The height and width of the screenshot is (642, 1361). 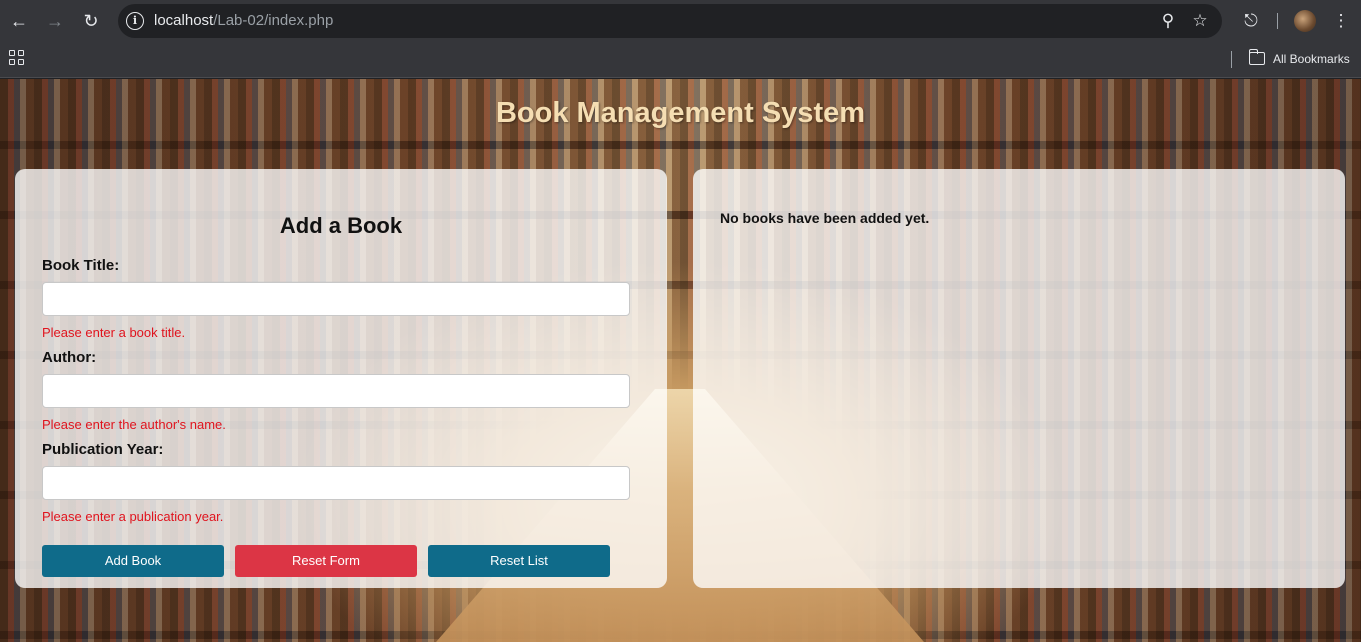 What do you see at coordinates (1277, 21) in the screenshot?
I see `toolbar-divider` at bounding box center [1277, 21].